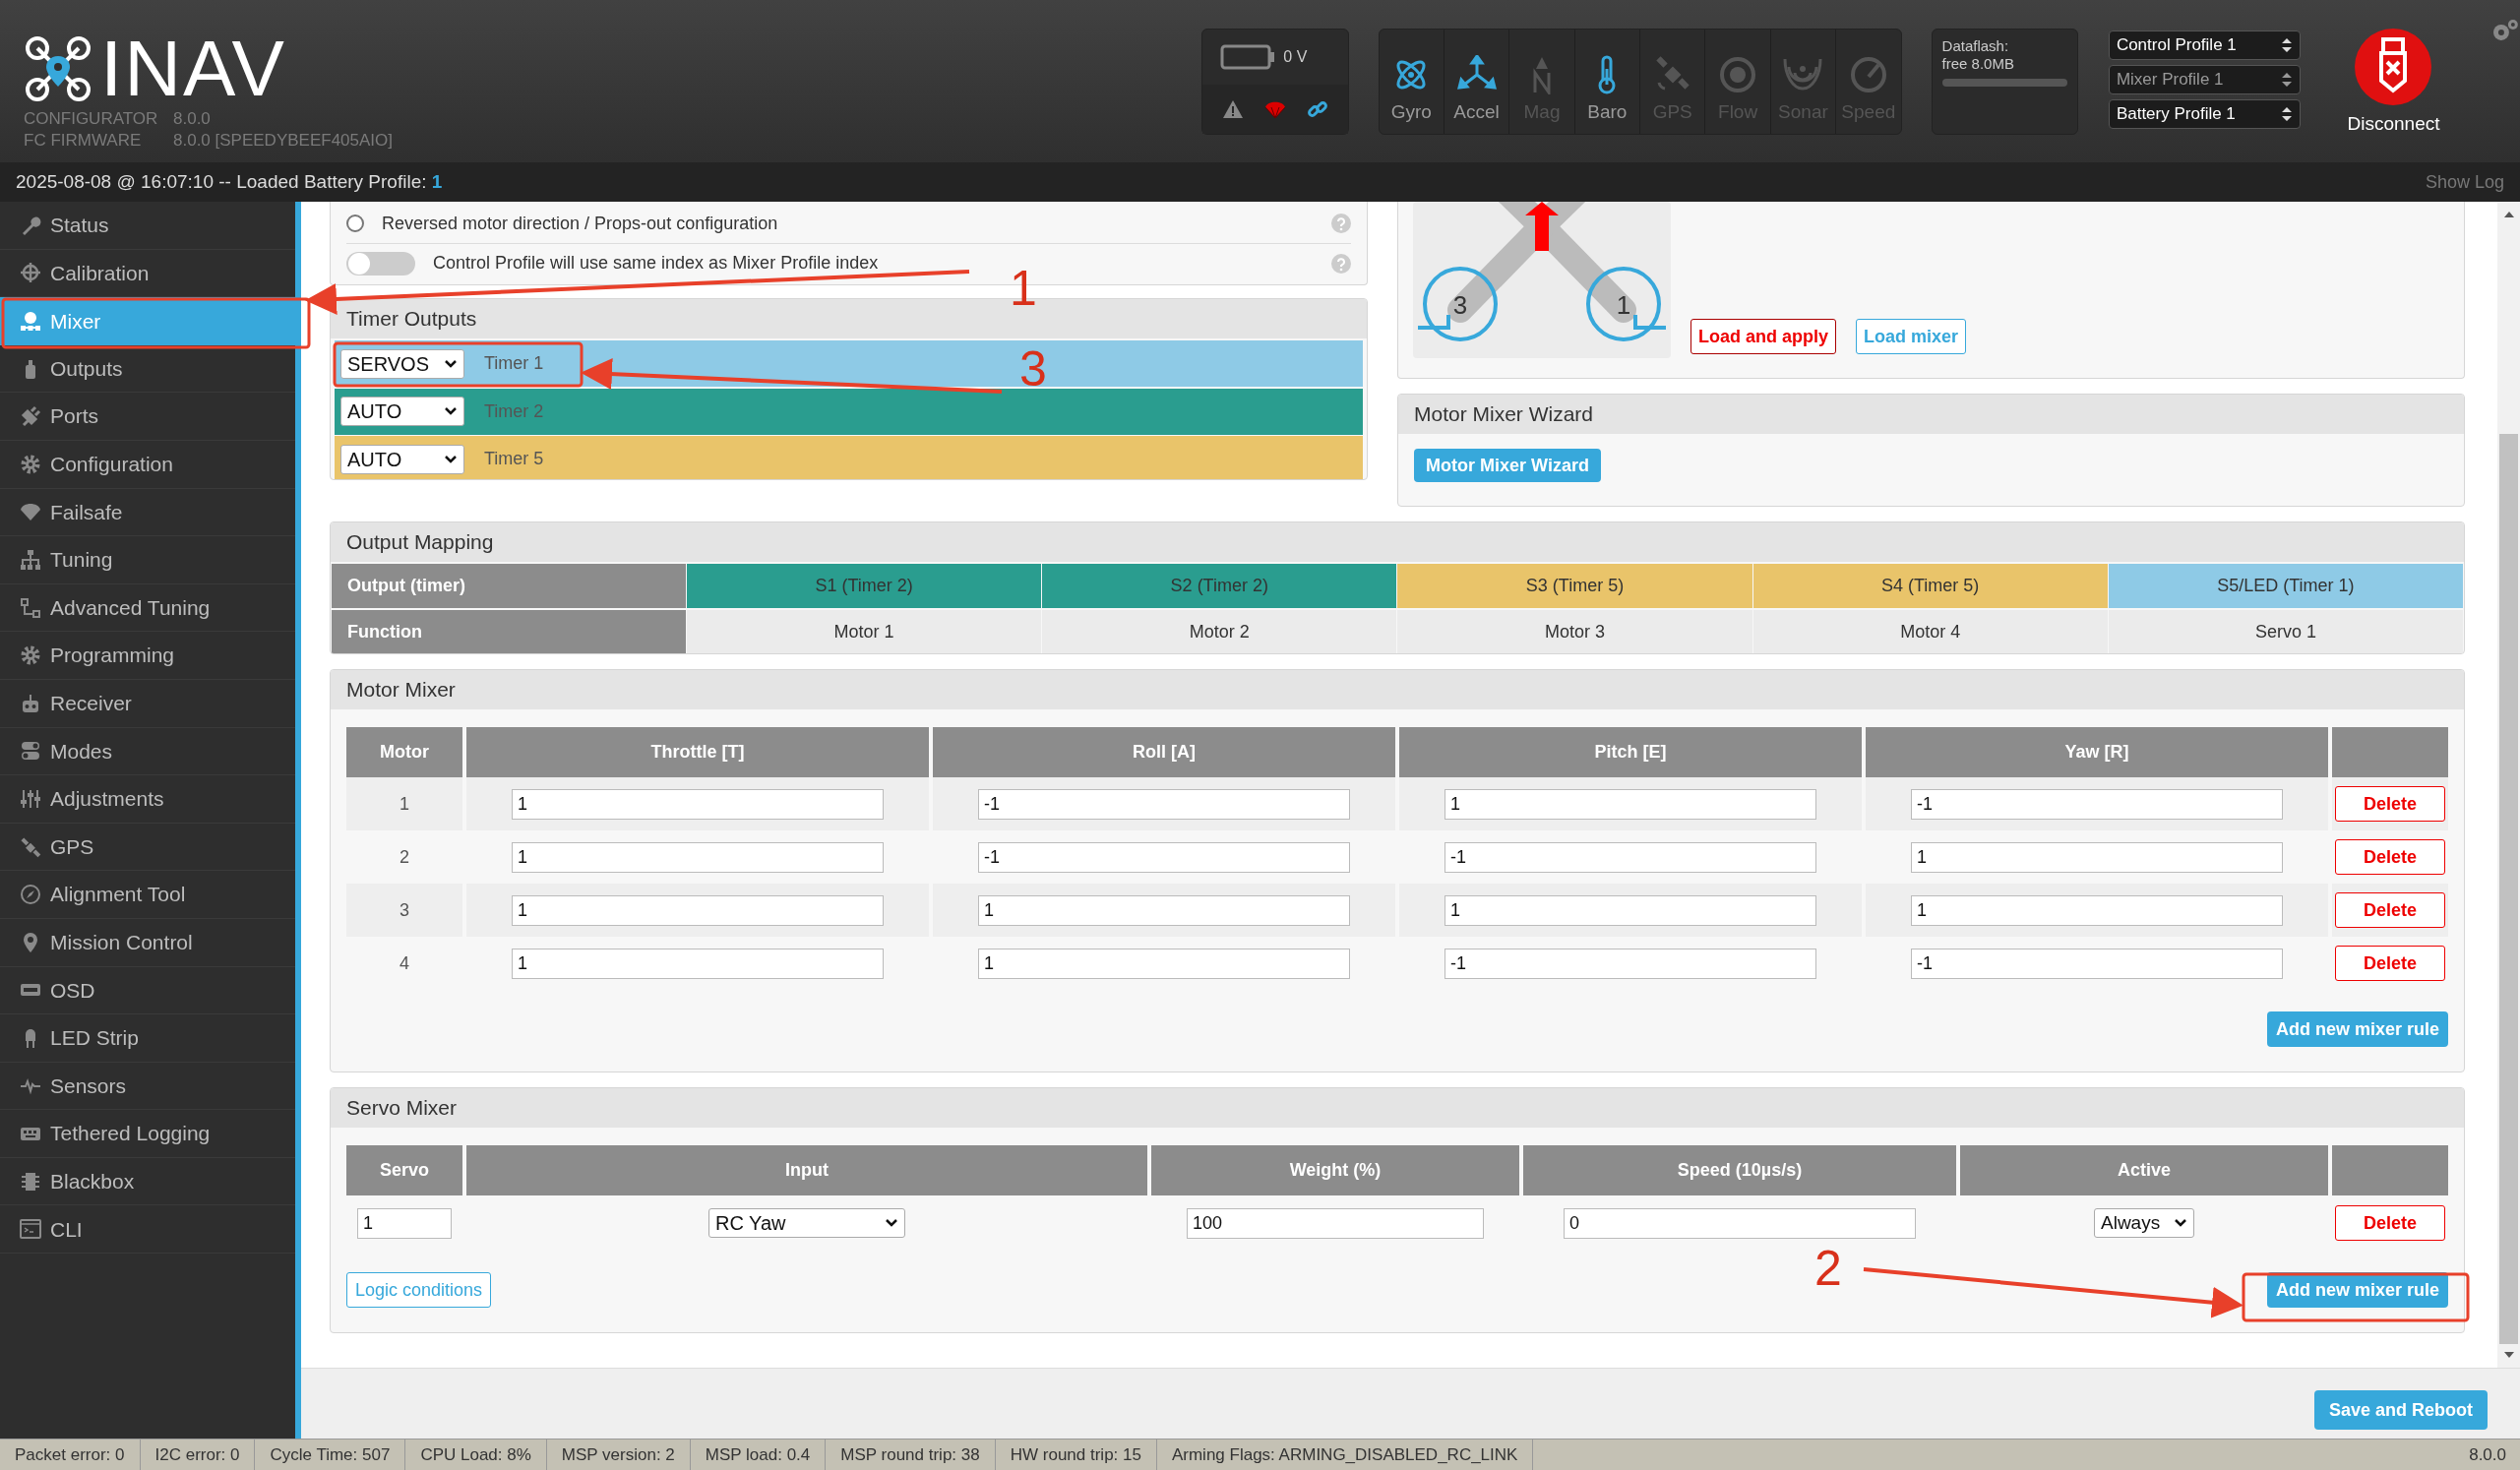 Image resolution: width=2520 pixels, height=1470 pixels. I want to click on status-text: I2C error: 0, so click(198, 1454).